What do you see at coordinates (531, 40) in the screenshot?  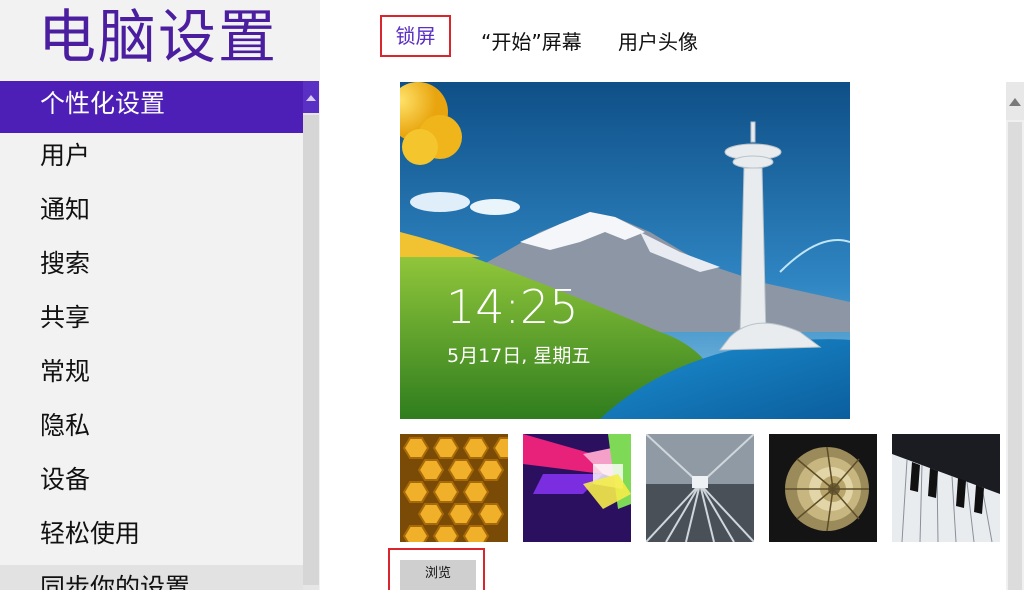 I see `tab-start-screen: “开始”屏幕` at bounding box center [531, 40].